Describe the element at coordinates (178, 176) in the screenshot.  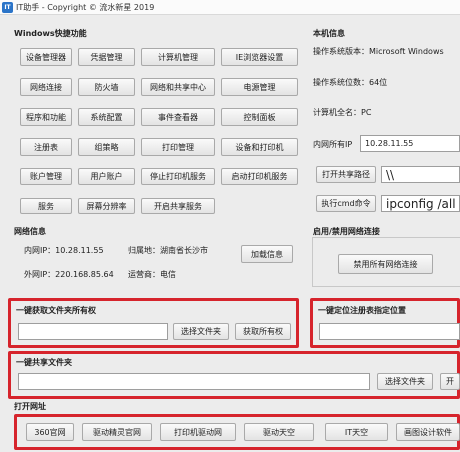
I see `stop-printer-service-button: 停止打印机服务` at that location.